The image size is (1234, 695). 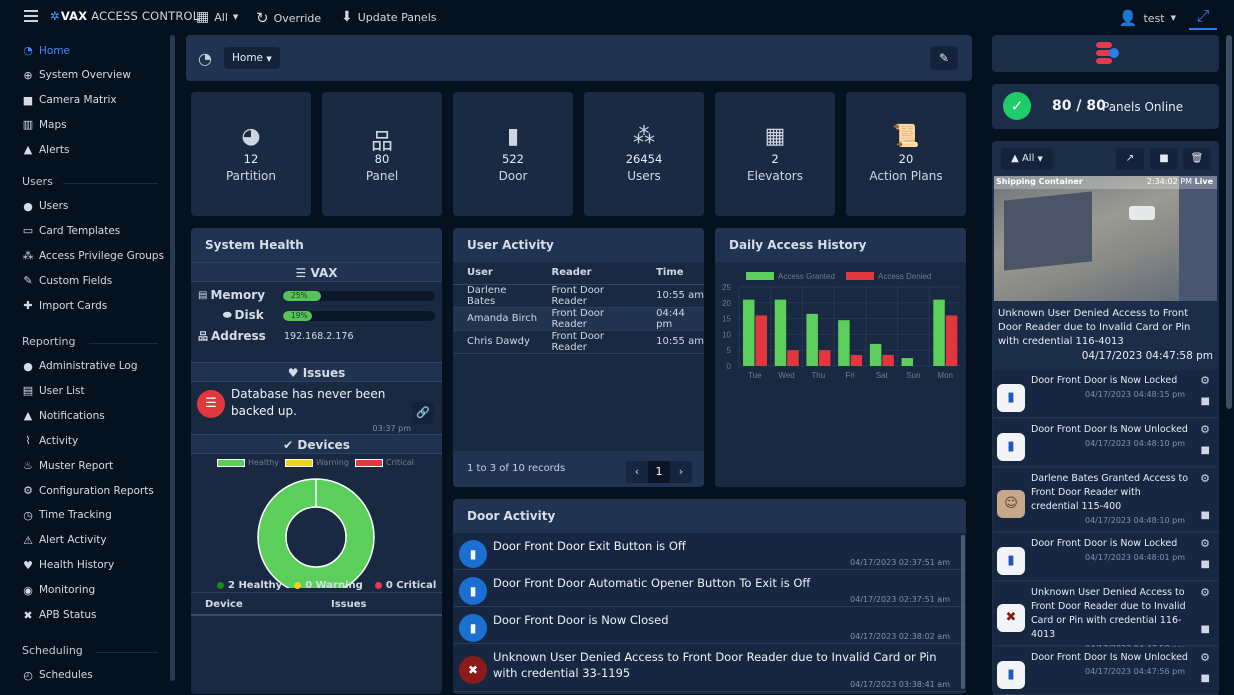 What do you see at coordinates (88, 490) in the screenshot?
I see `sidebar-item-configuration-reports: ⚙ Configuration Reports` at bounding box center [88, 490].